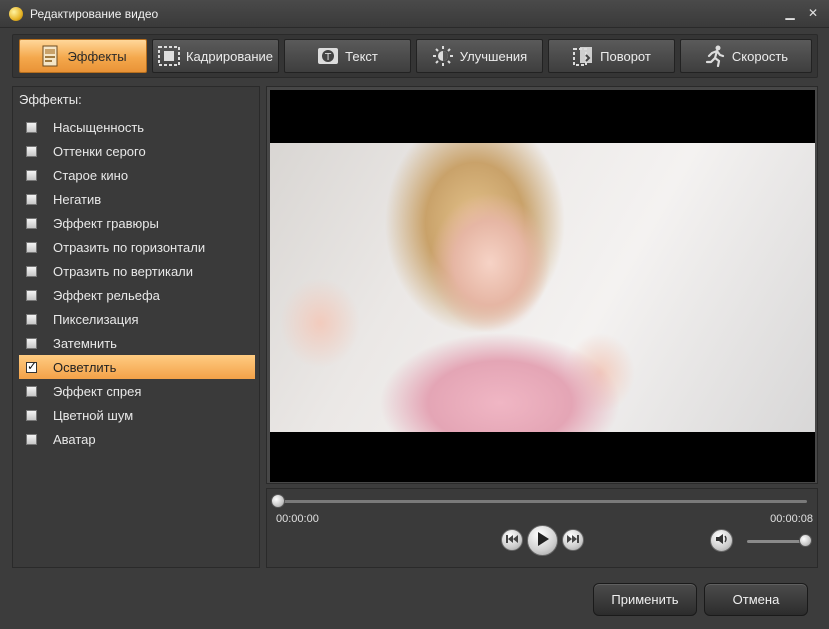  Describe the element at coordinates (625, 56) in the screenshot. I see `tab-label: Поворот` at that location.